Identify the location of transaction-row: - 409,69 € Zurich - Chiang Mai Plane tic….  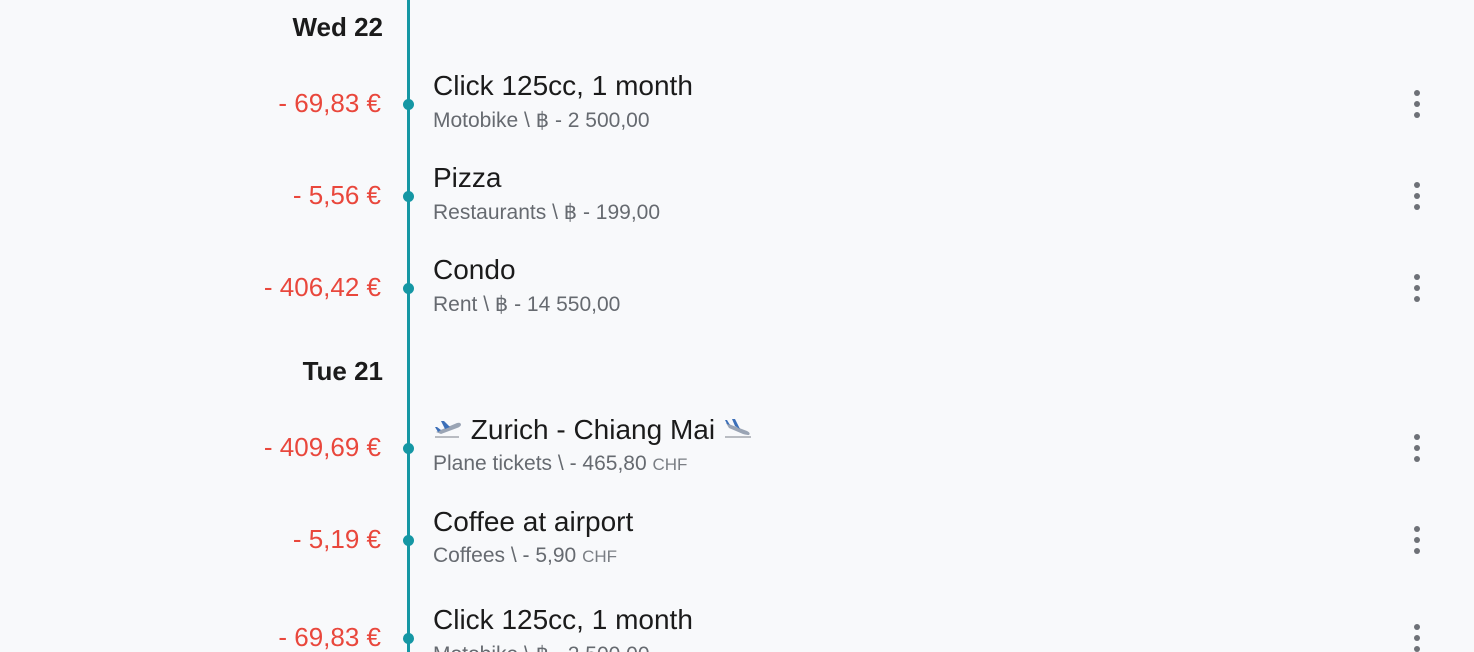
(737, 446).